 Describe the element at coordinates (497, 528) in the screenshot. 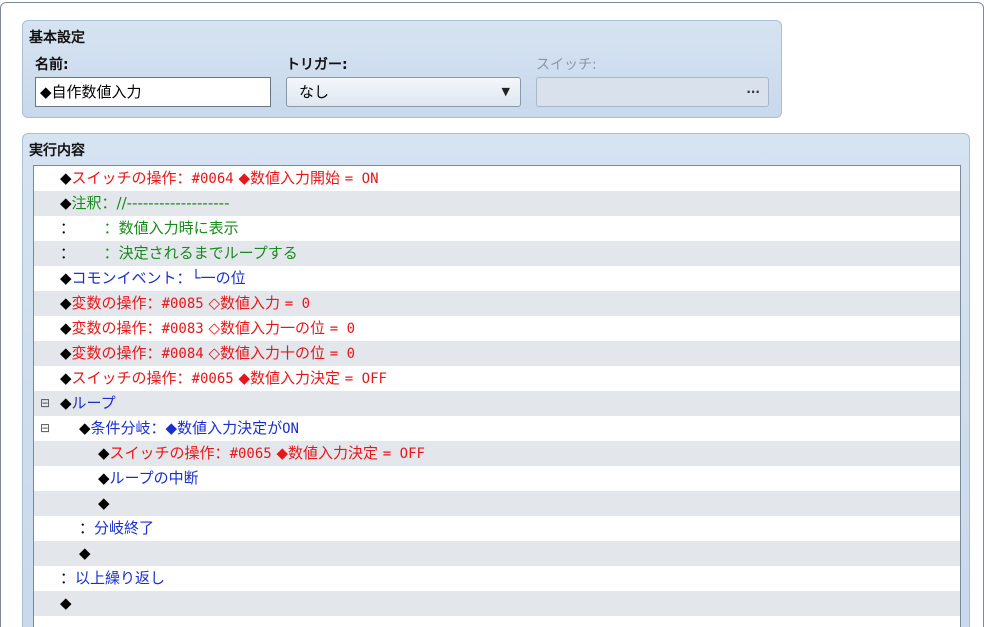

I see `command-row: ：分岐終了` at that location.